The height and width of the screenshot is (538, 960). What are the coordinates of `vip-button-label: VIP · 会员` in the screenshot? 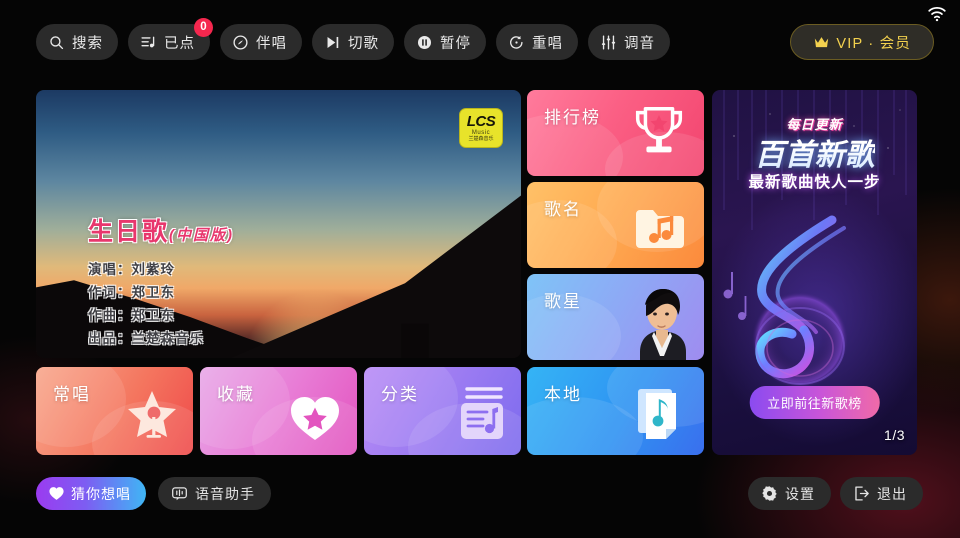 It's located at (873, 43).